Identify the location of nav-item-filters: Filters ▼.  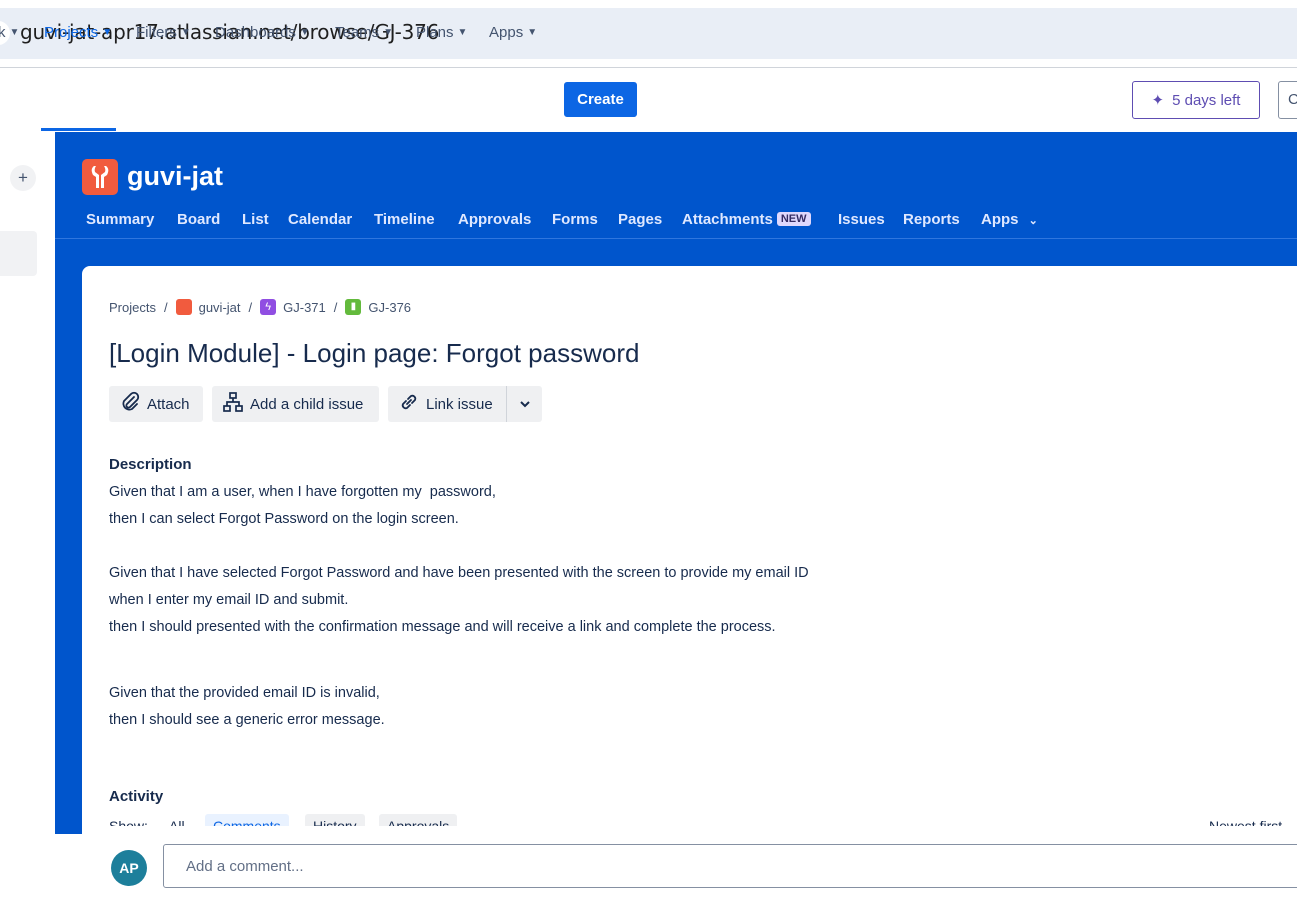
(163, 32).